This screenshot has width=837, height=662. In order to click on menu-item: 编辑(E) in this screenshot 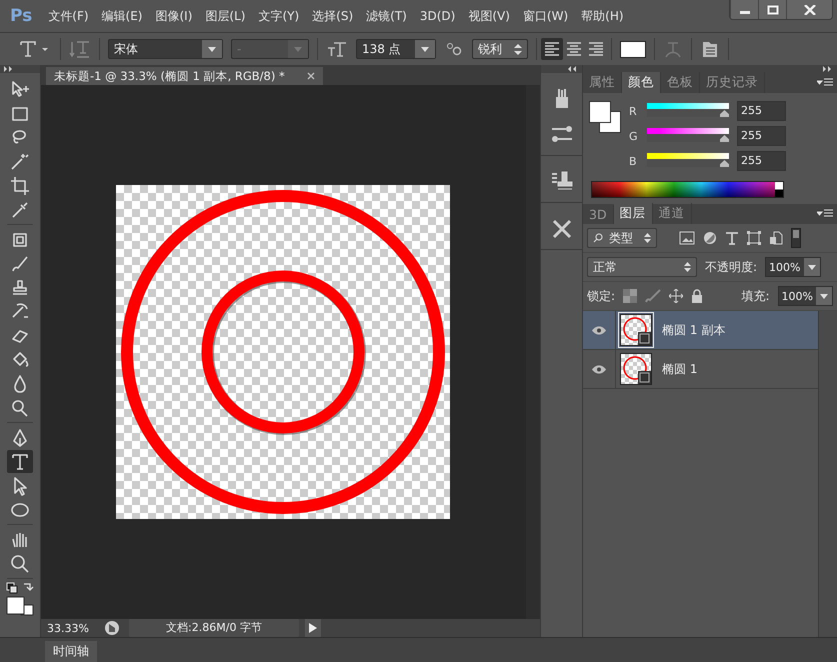, I will do `click(122, 16)`.